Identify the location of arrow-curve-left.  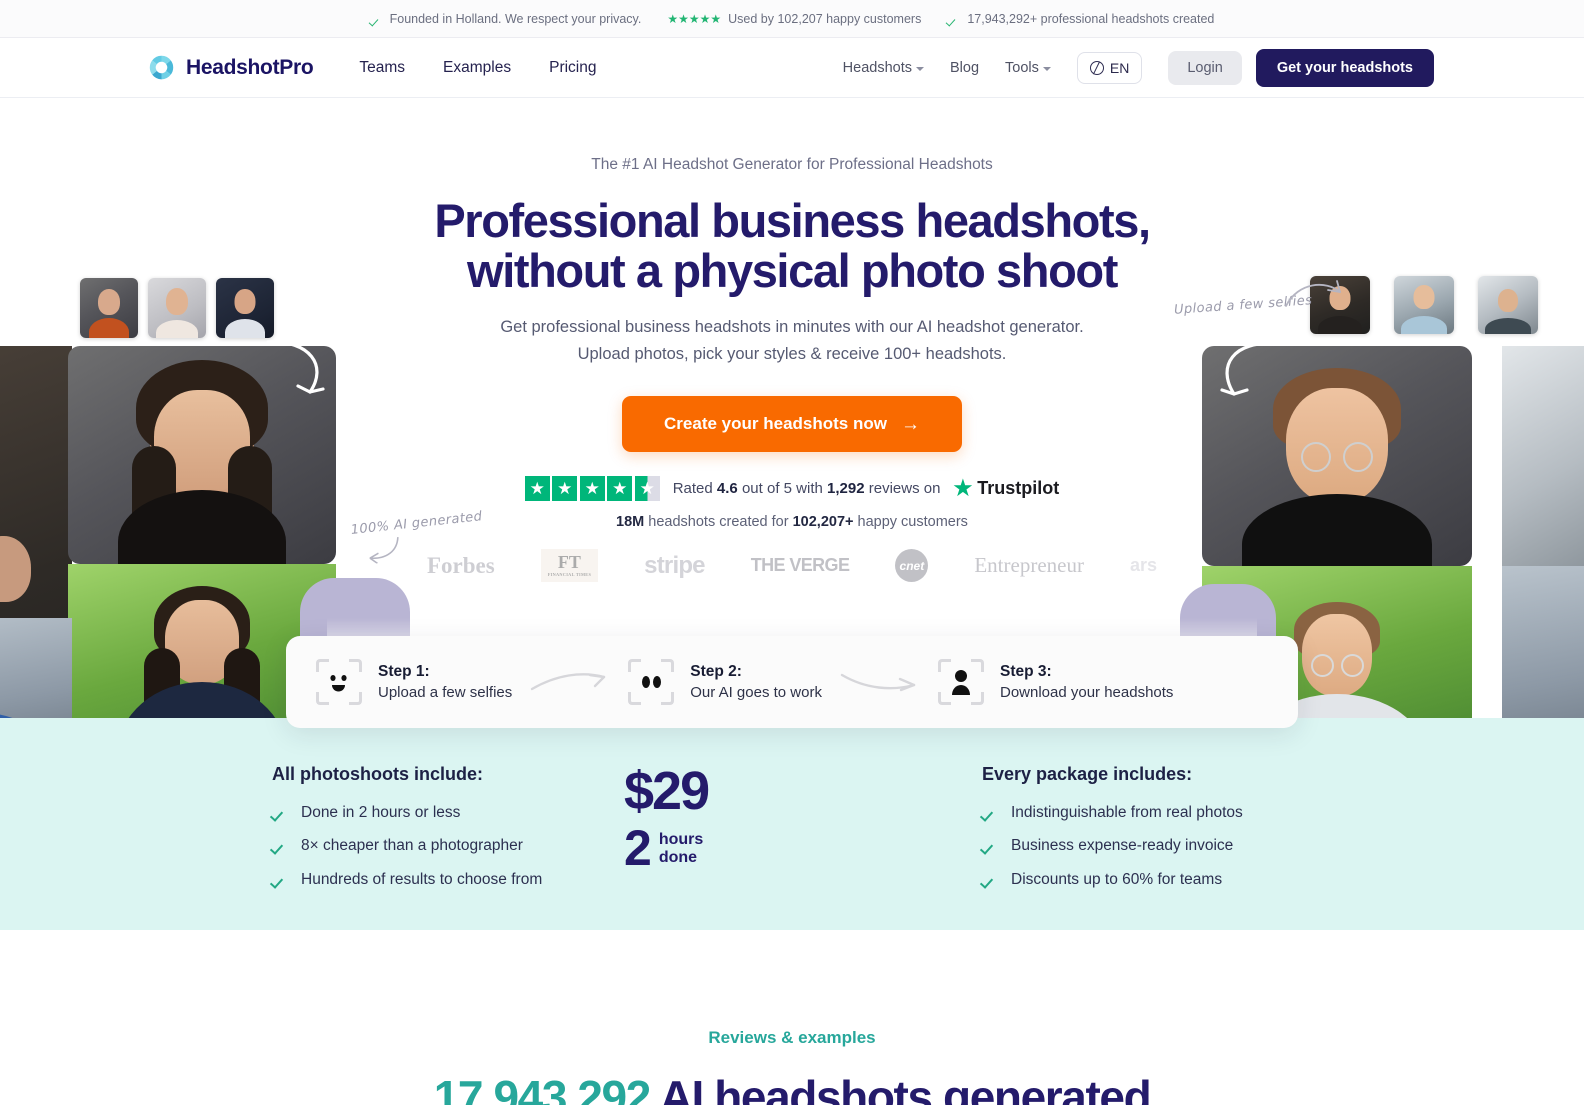
(295, 367).